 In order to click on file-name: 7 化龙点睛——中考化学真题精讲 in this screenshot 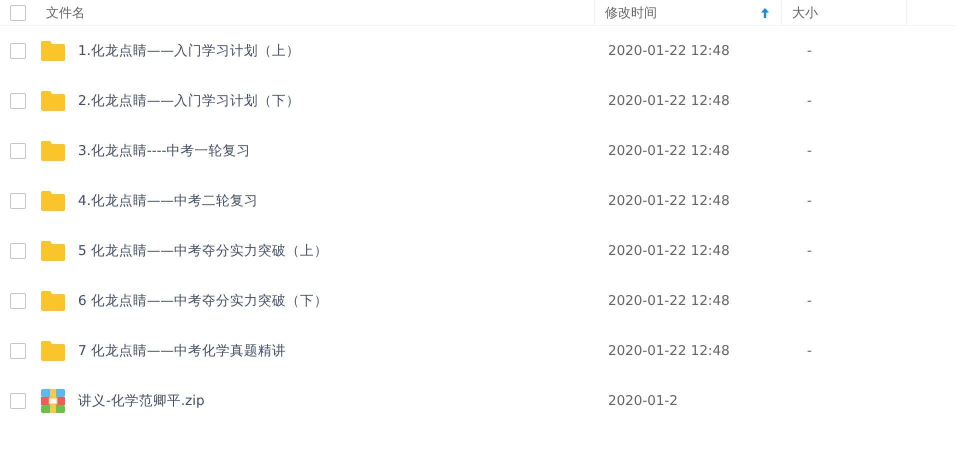, I will do `click(182, 351)`.